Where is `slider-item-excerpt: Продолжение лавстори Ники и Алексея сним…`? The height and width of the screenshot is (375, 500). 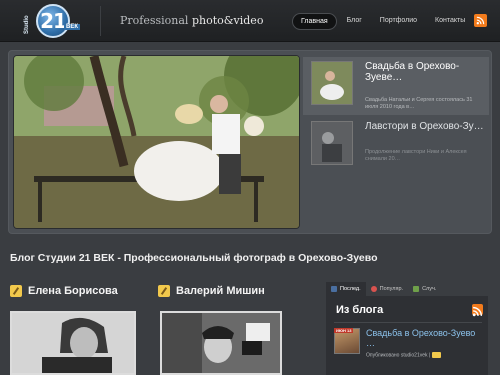
slider-item-excerpt: Продолжение лавстори Ники и Алексея сним… is located at coordinates (416, 155).